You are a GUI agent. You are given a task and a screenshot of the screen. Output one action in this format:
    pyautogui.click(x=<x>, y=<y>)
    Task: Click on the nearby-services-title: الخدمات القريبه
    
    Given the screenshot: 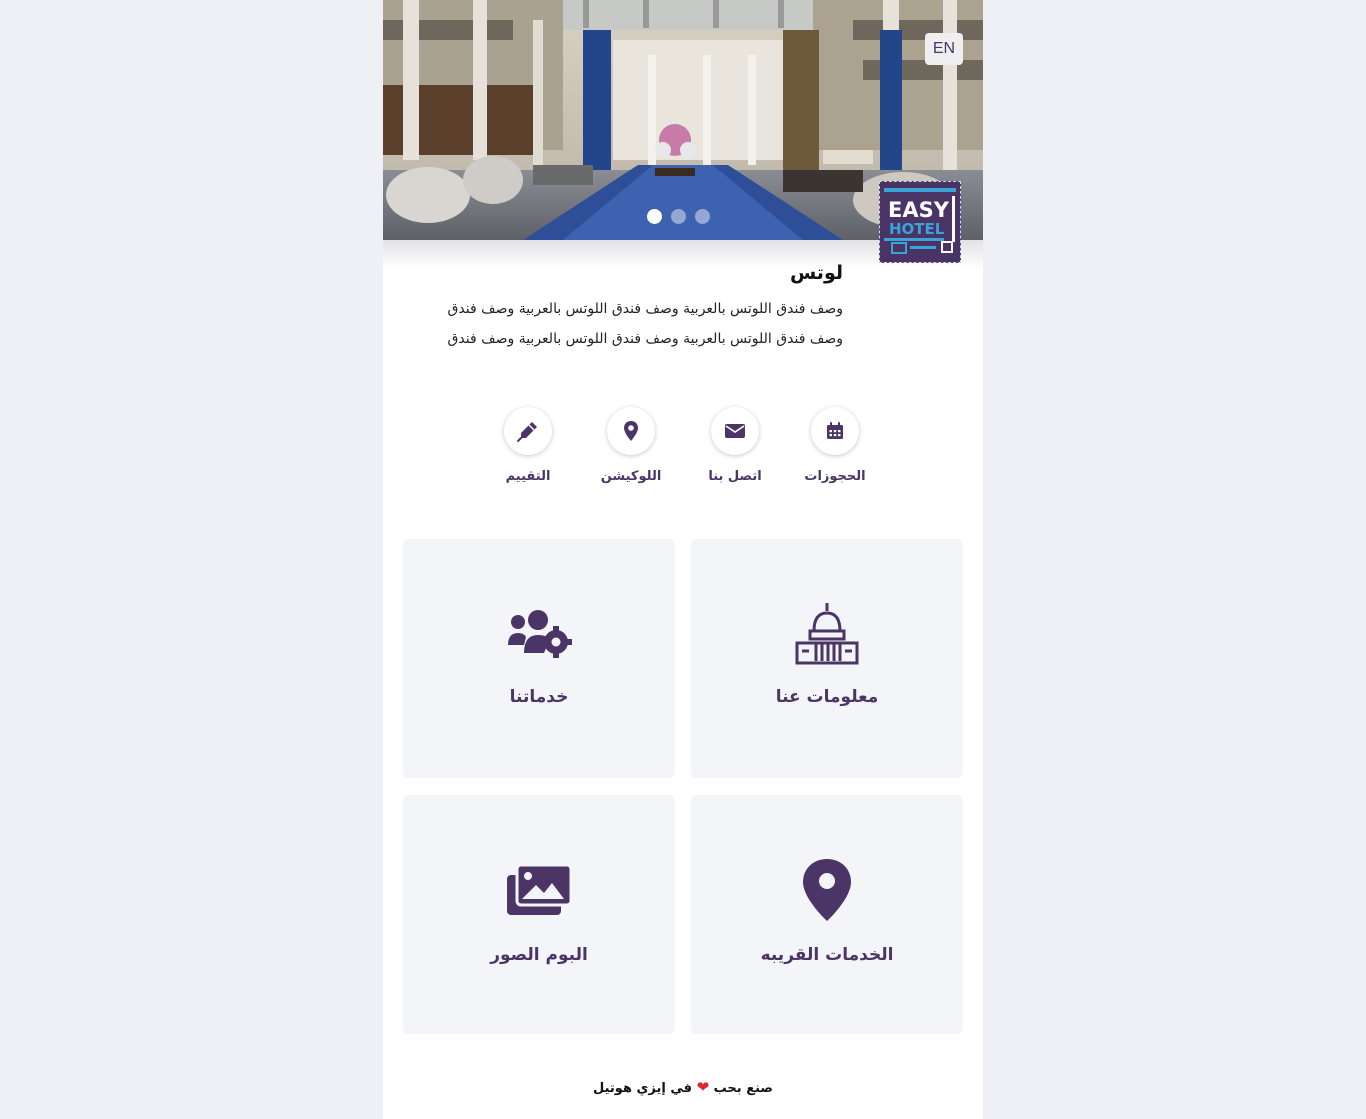 What is the action you would take?
    pyautogui.click(x=827, y=955)
    